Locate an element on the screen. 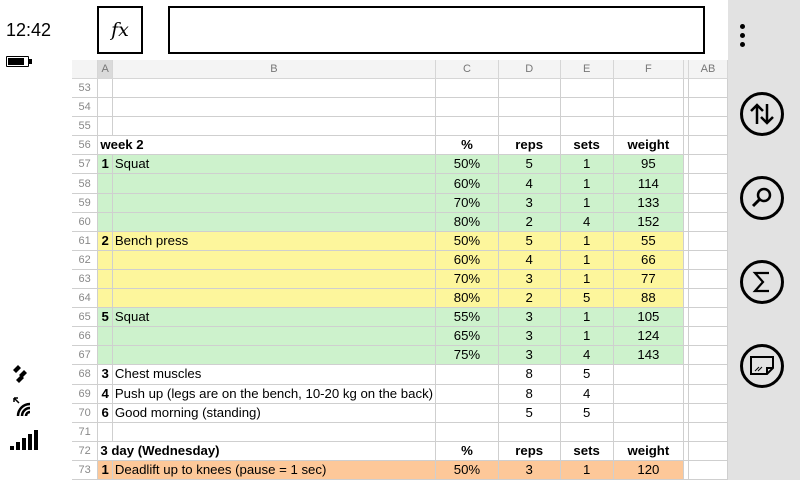 The height and width of the screenshot is (480, 800). row-number: 58 is located at coordinates (85, 183).